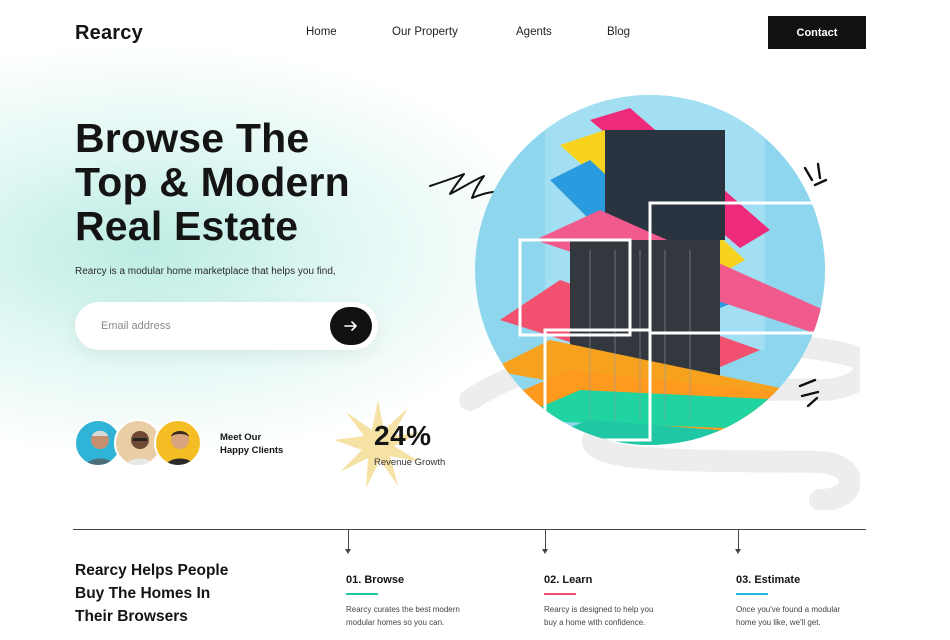 Image resolution: width=950 pixels, height=640 pixels. Describe the element at coordinates (109, 33) in the screenshot. I see `brand-logo: Rearcy` at that location.